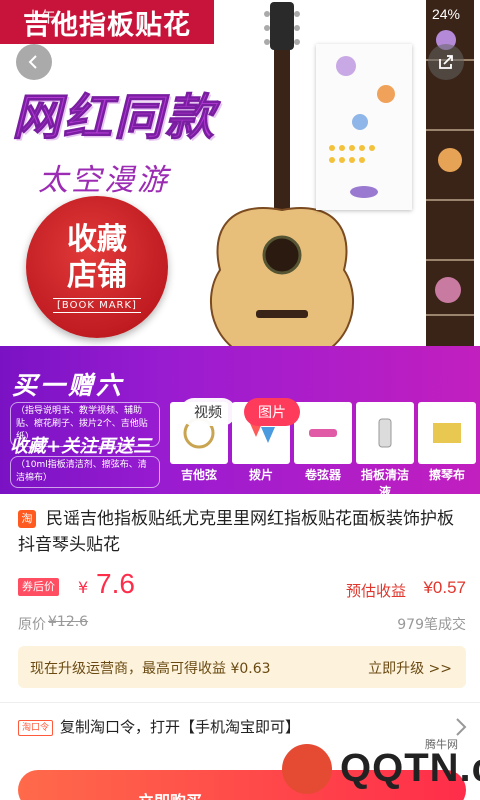 The width and height of the screenshot is (480, 800). Describe the element at coordinates (242, 587) in the screenshot. I see `price-row: 券后价 ¥ 7.6 预估收益 ¥0.57` at that location.